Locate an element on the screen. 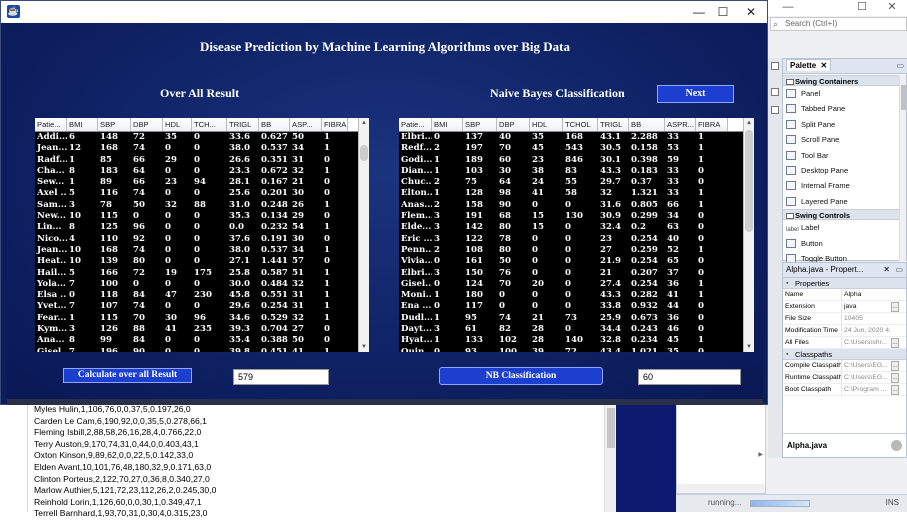 Image resolution: width=907 pixels, height=520 pixels. column-header: TCHOL is located at coordinates (580, 124).